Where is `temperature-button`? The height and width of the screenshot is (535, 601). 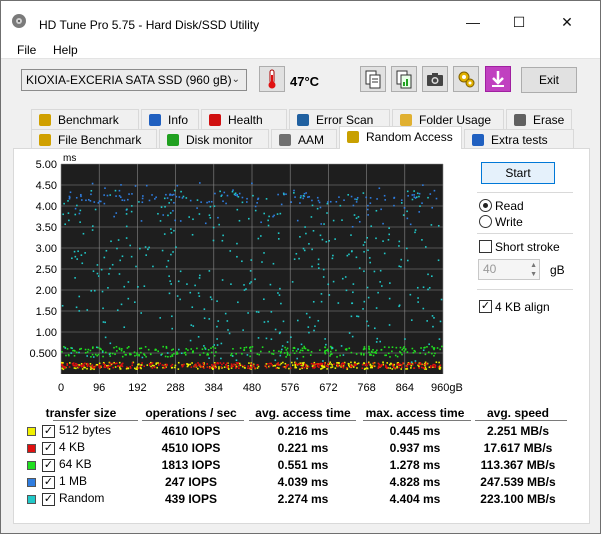
temperature-button is located at coordinates (272, 79).